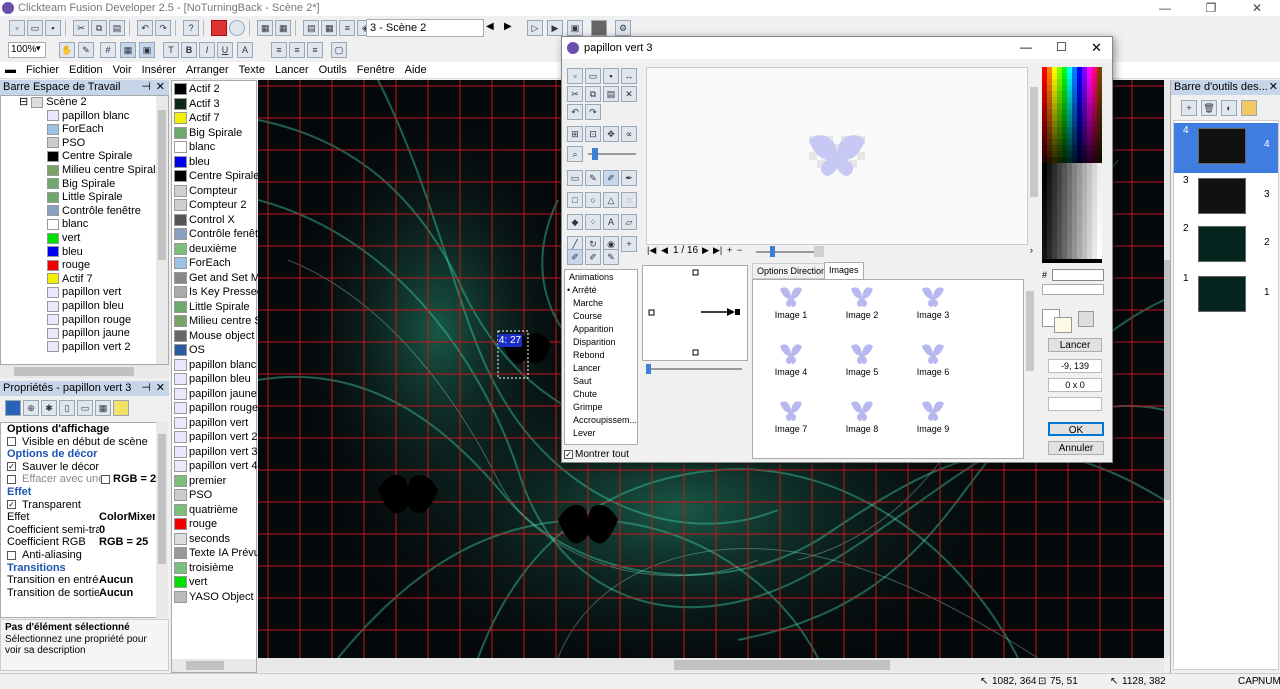 This screenshot has height=689, width=1280. What do you see at coordinates (1229, 108) in the screenshot?
I see `layer-visibility-icon: ◐` at bounding box center [1229, 108].